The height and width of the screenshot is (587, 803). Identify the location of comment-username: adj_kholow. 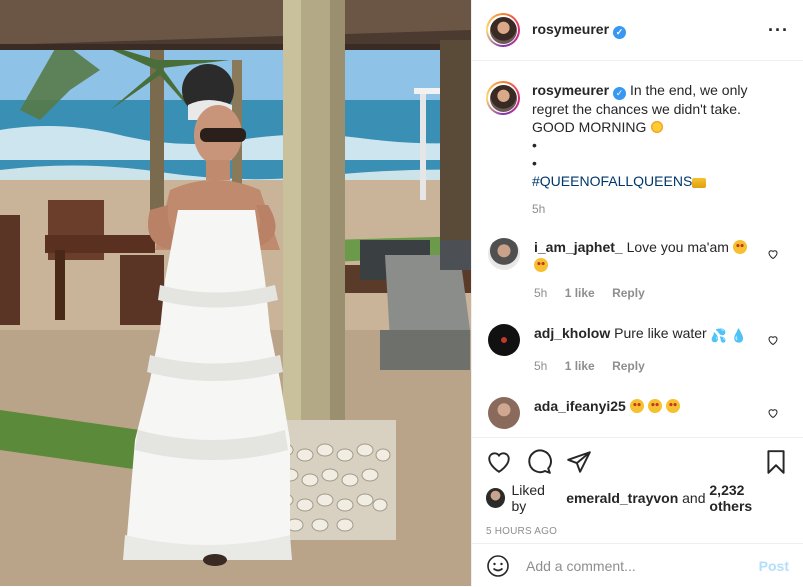
(572, 333).